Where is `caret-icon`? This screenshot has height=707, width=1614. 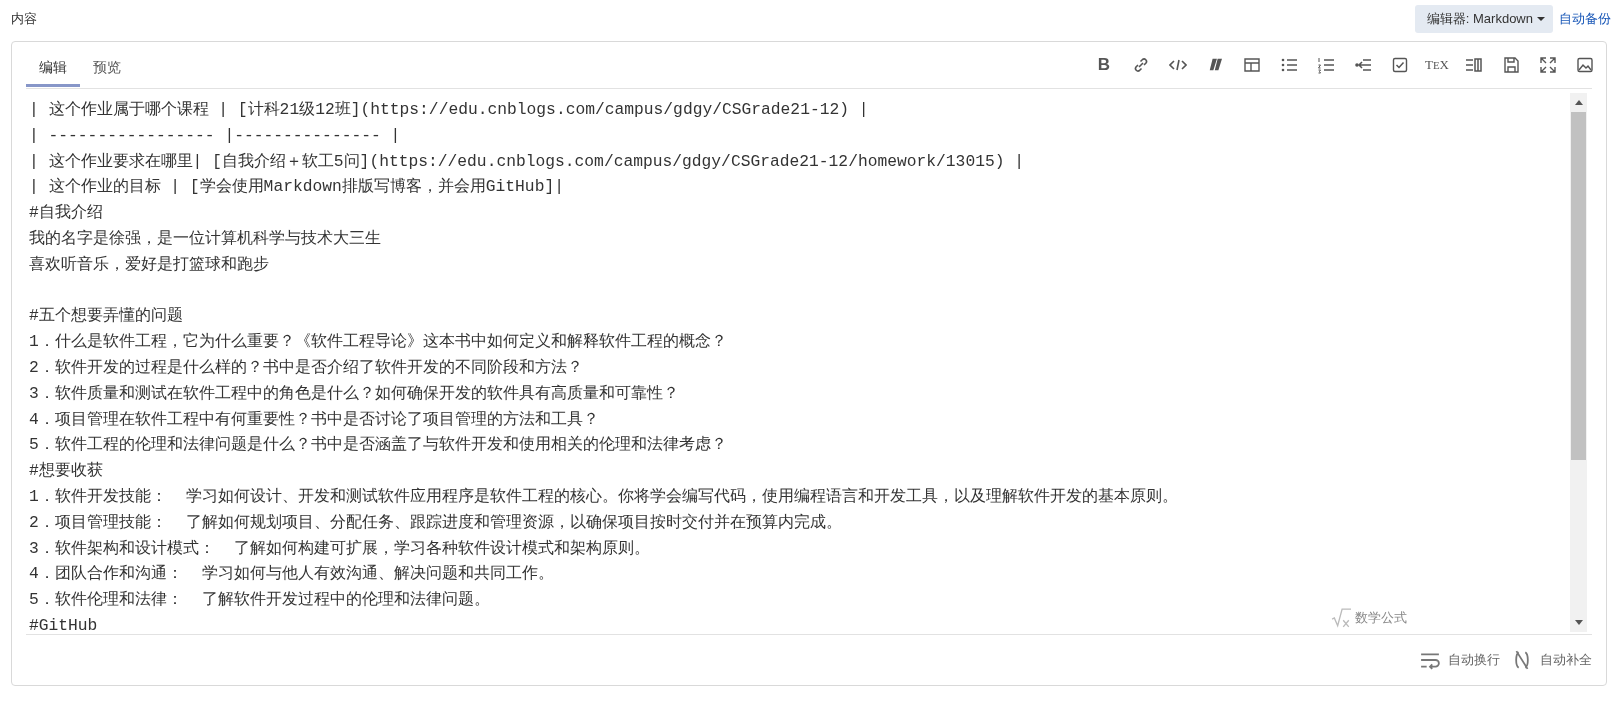
caret-icon is located at coordinates (1541, 19).